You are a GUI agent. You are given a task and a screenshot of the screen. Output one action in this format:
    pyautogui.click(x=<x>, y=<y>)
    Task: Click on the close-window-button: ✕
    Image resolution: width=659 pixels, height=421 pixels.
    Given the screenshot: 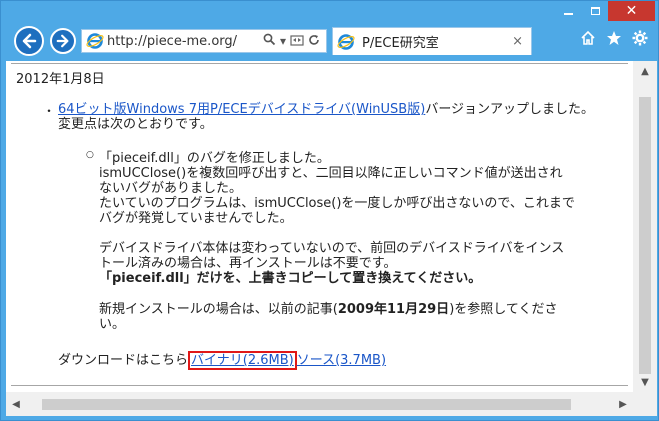 What is the action you would take?
    pyautogui.click(x=631, y=11)
    